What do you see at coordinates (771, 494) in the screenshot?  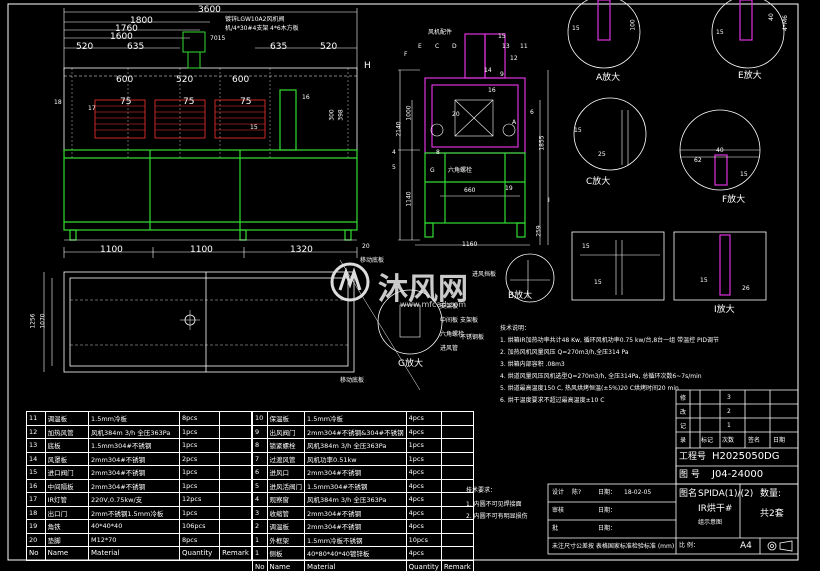 I see `qty-label: 数量:` at bounding box center [771, 494].